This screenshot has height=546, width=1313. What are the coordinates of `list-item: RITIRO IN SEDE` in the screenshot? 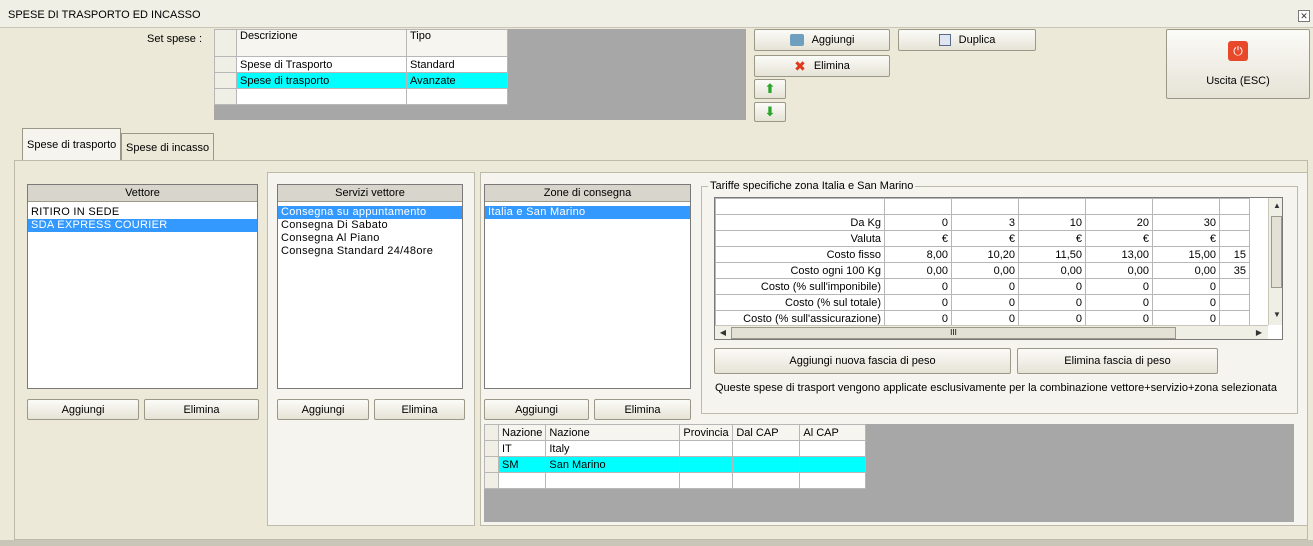 It's located at (142, 212).